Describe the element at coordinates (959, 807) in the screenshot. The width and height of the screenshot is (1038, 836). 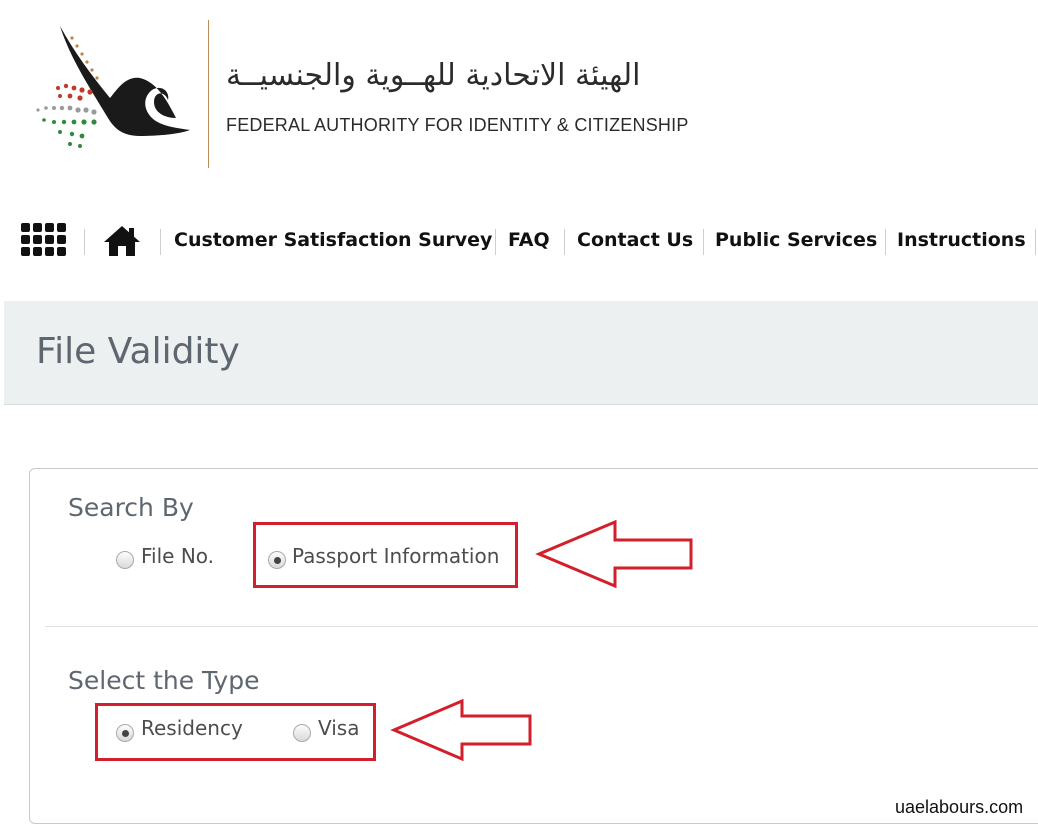
I see `watermark: uaelabours.com` at that location.